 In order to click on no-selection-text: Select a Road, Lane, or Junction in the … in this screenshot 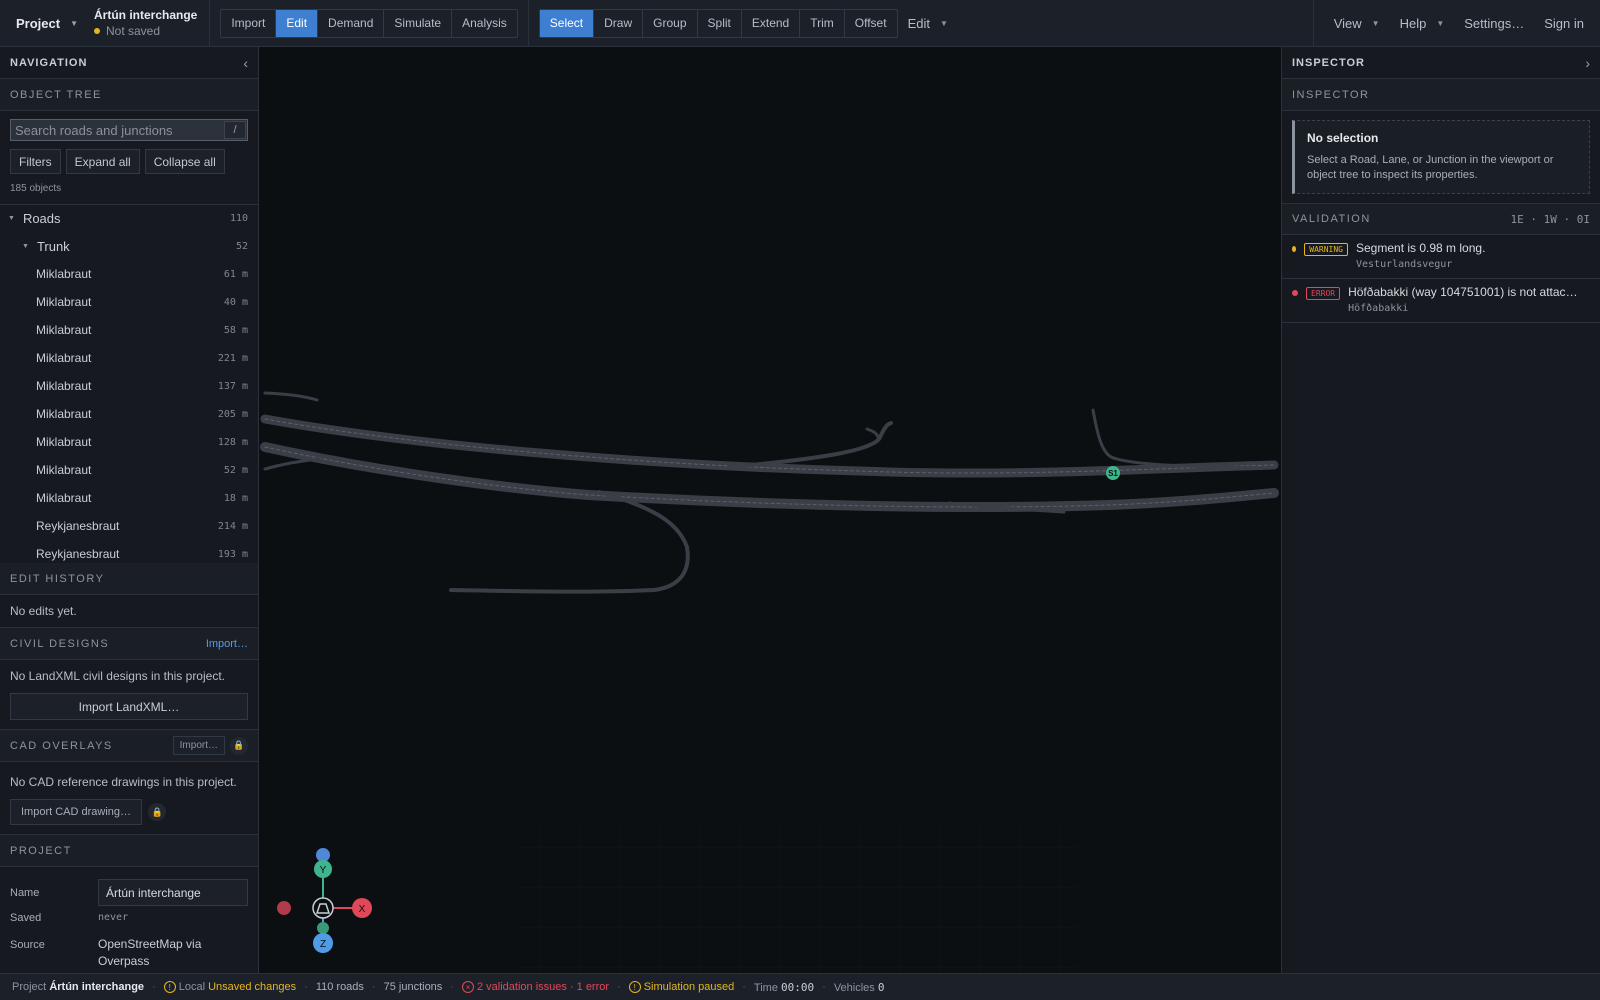, I will do `click(1430, 167)`.